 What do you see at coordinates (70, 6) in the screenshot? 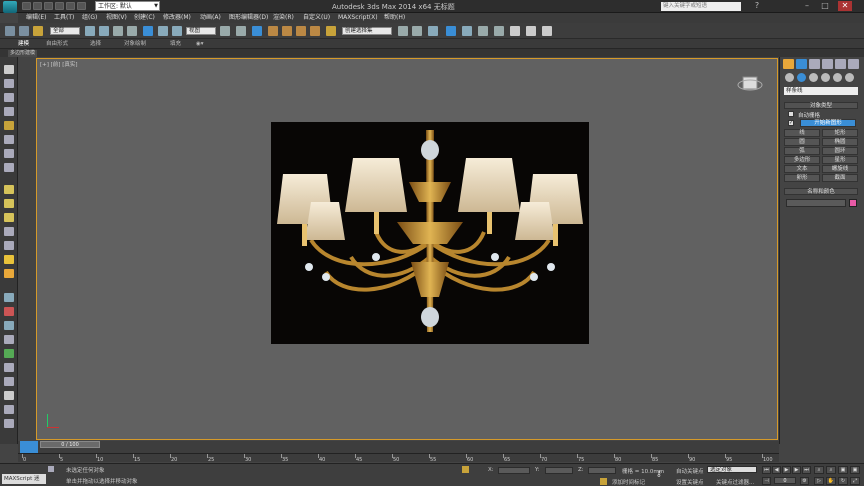
I see `redo-icon` at bounding box center [70, 6].